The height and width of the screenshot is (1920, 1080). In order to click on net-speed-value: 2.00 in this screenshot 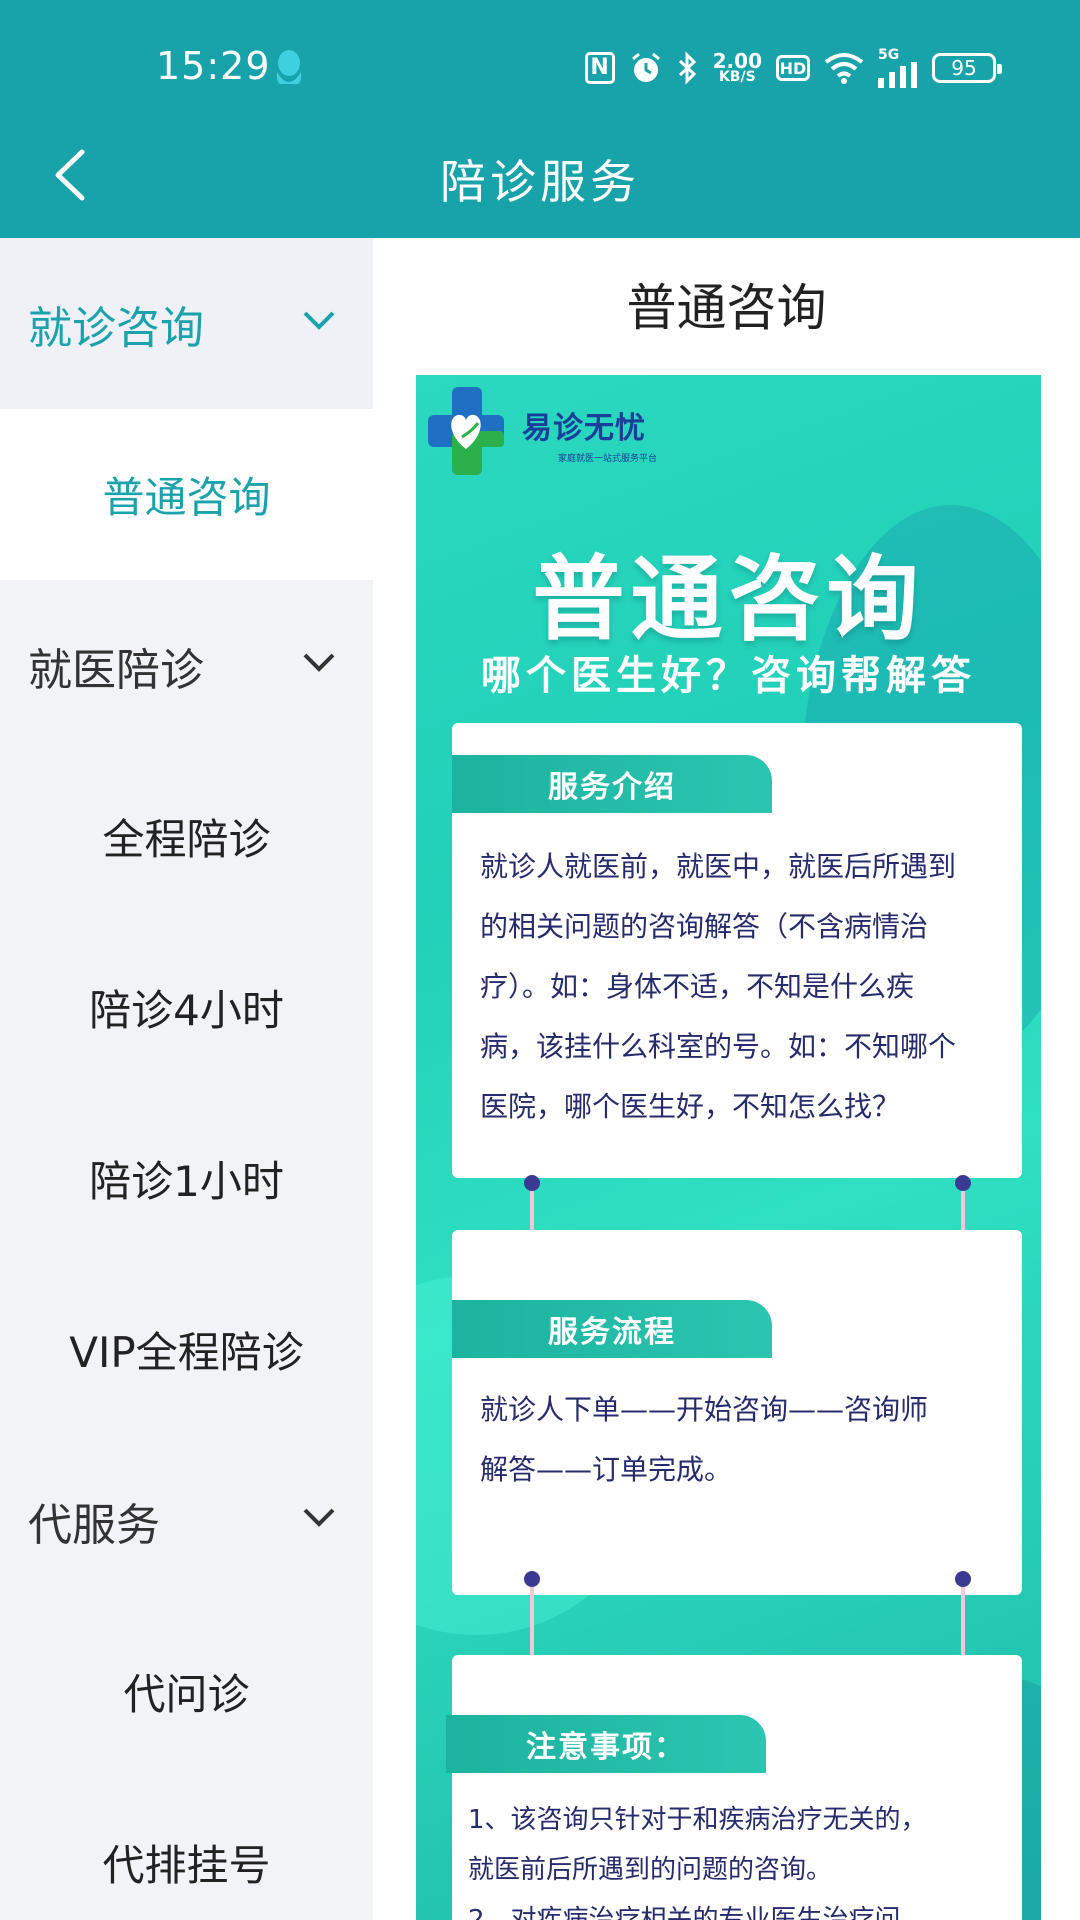, I will do `click(737, 61)`.